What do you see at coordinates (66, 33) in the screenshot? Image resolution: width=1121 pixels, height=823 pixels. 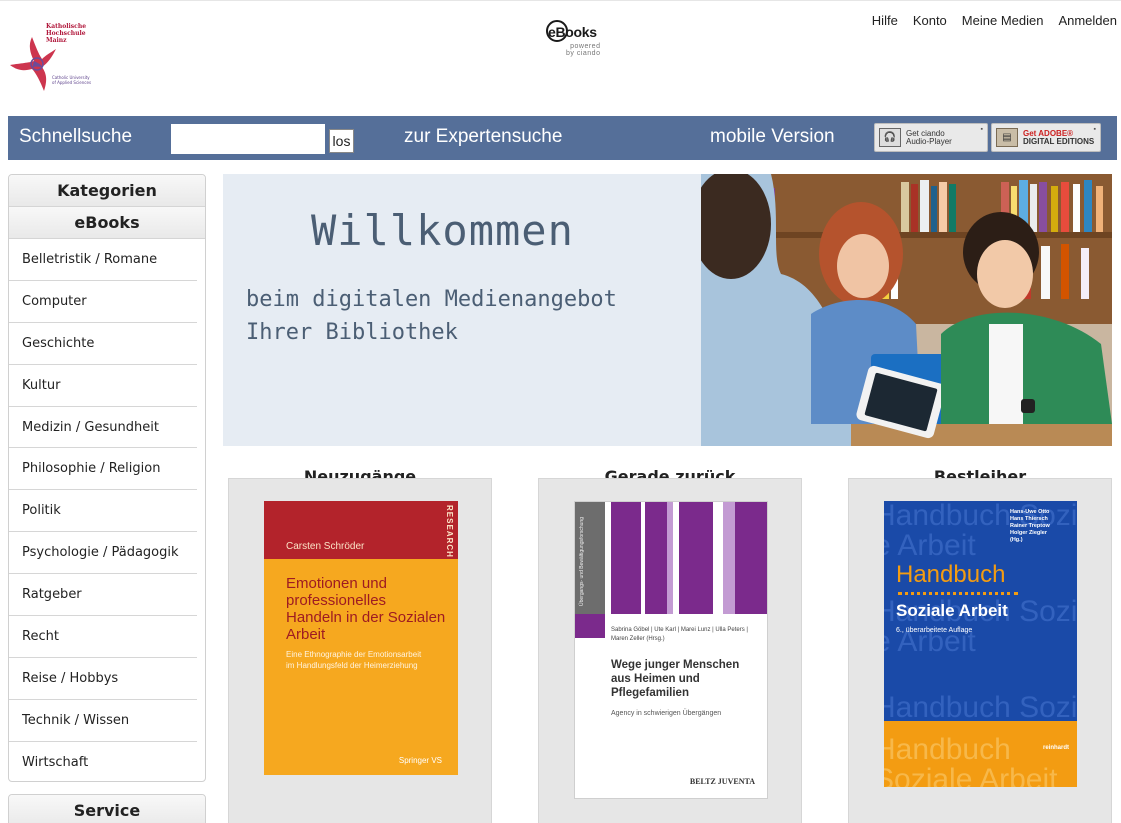 I see `university-name: Katholische Hochschule Mainz` at bounding box center [66, 33].